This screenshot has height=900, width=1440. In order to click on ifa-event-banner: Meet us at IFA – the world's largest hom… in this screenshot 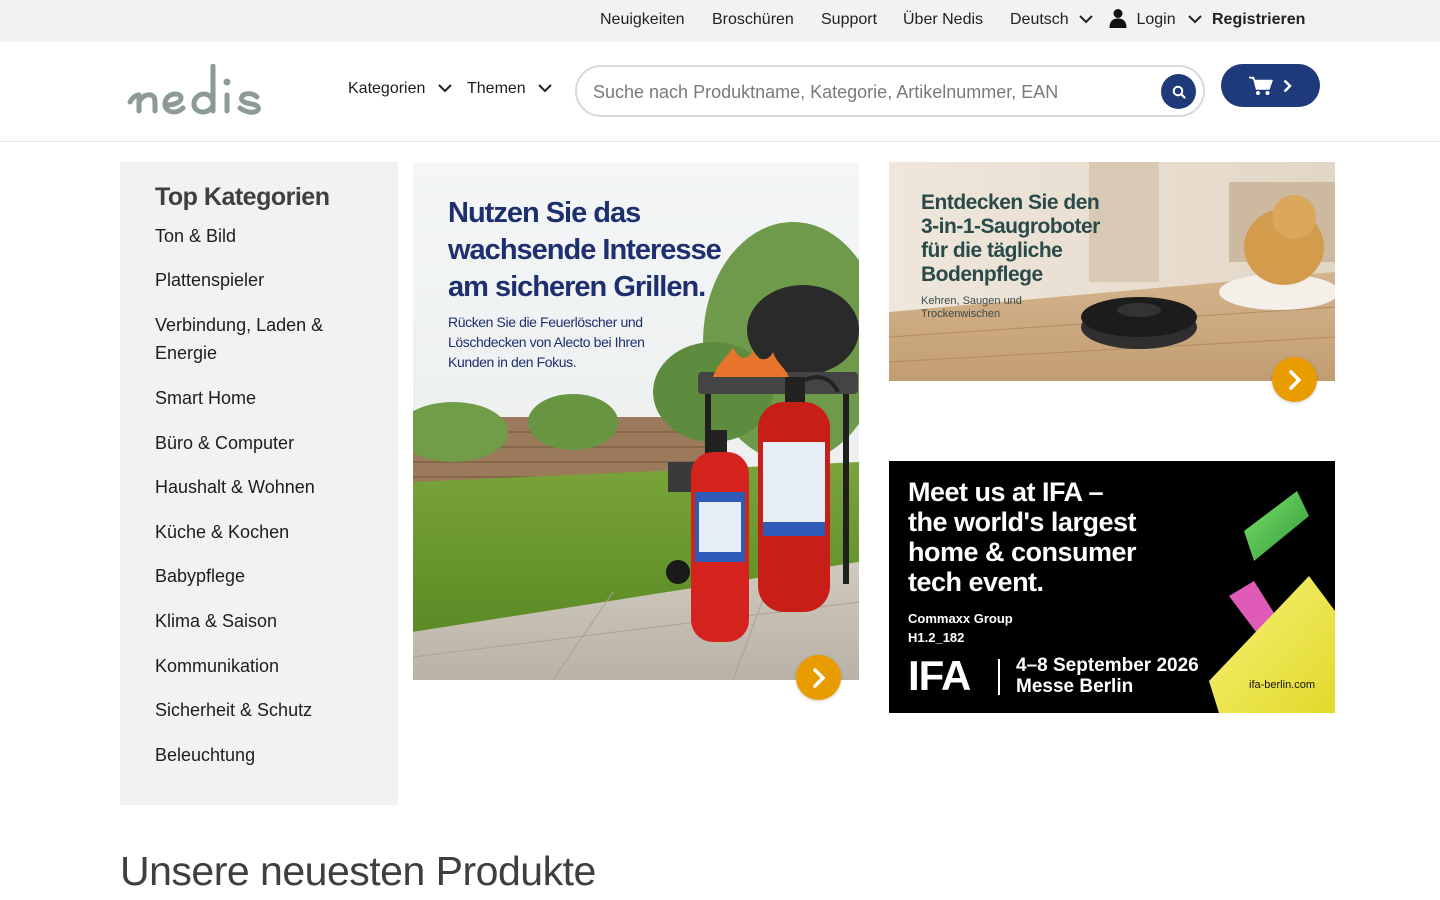, I will do `click(1112, 587)`.